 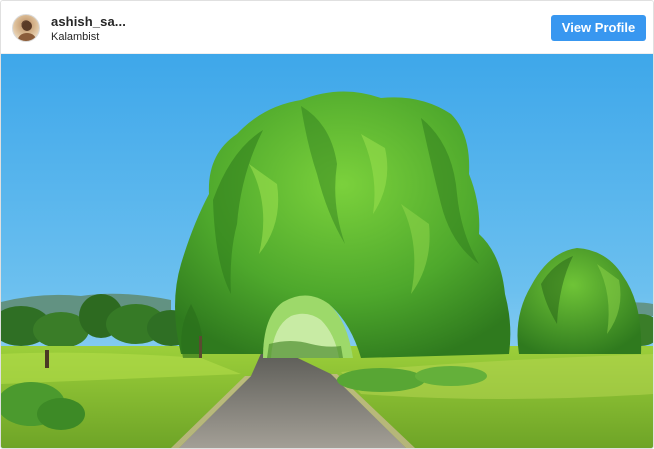 What do you see at coordinates (327, 27) in the screenshot?
I see `embed-header: ashish_sa... Kalambist View Profile` at bounding box center [327, 27].